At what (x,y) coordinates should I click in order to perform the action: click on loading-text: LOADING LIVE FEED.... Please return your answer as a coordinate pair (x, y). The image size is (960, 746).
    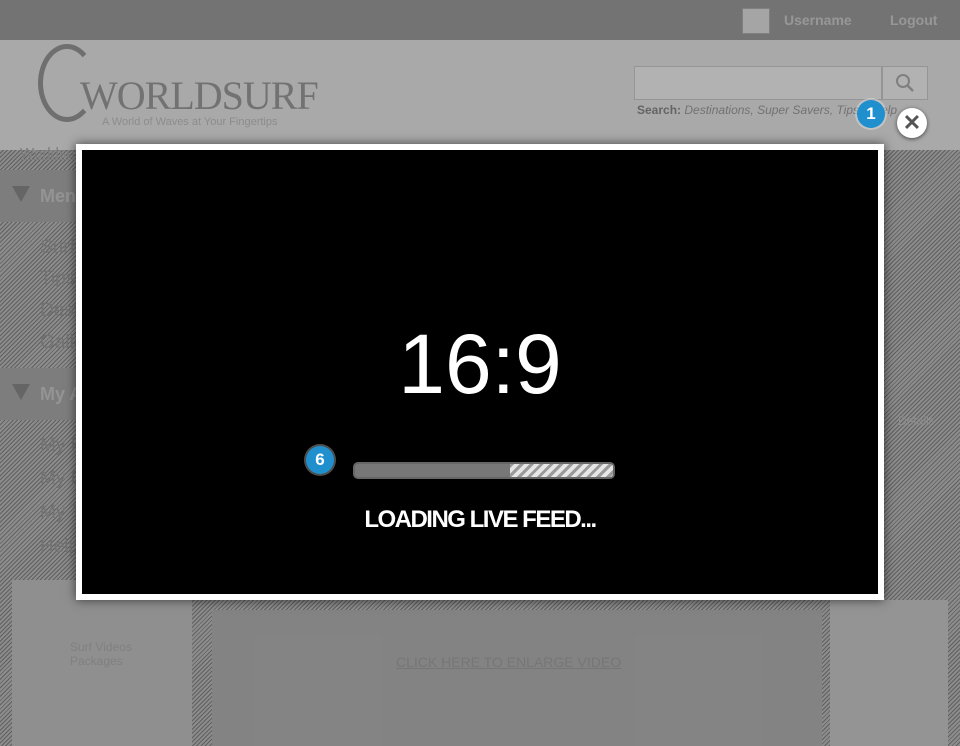
    Looking at the image, I should click on (480, 519).